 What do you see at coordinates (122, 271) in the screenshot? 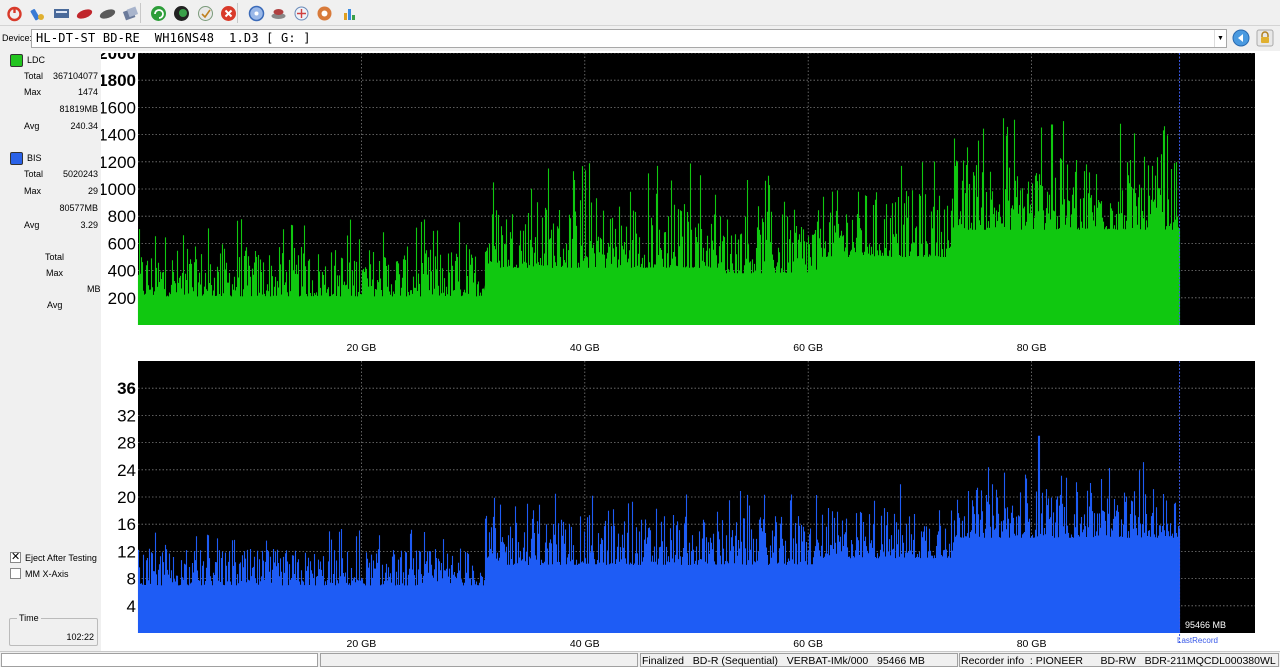
I see `ldc-y-tick-label: 400` at bounding box center [122, 271].